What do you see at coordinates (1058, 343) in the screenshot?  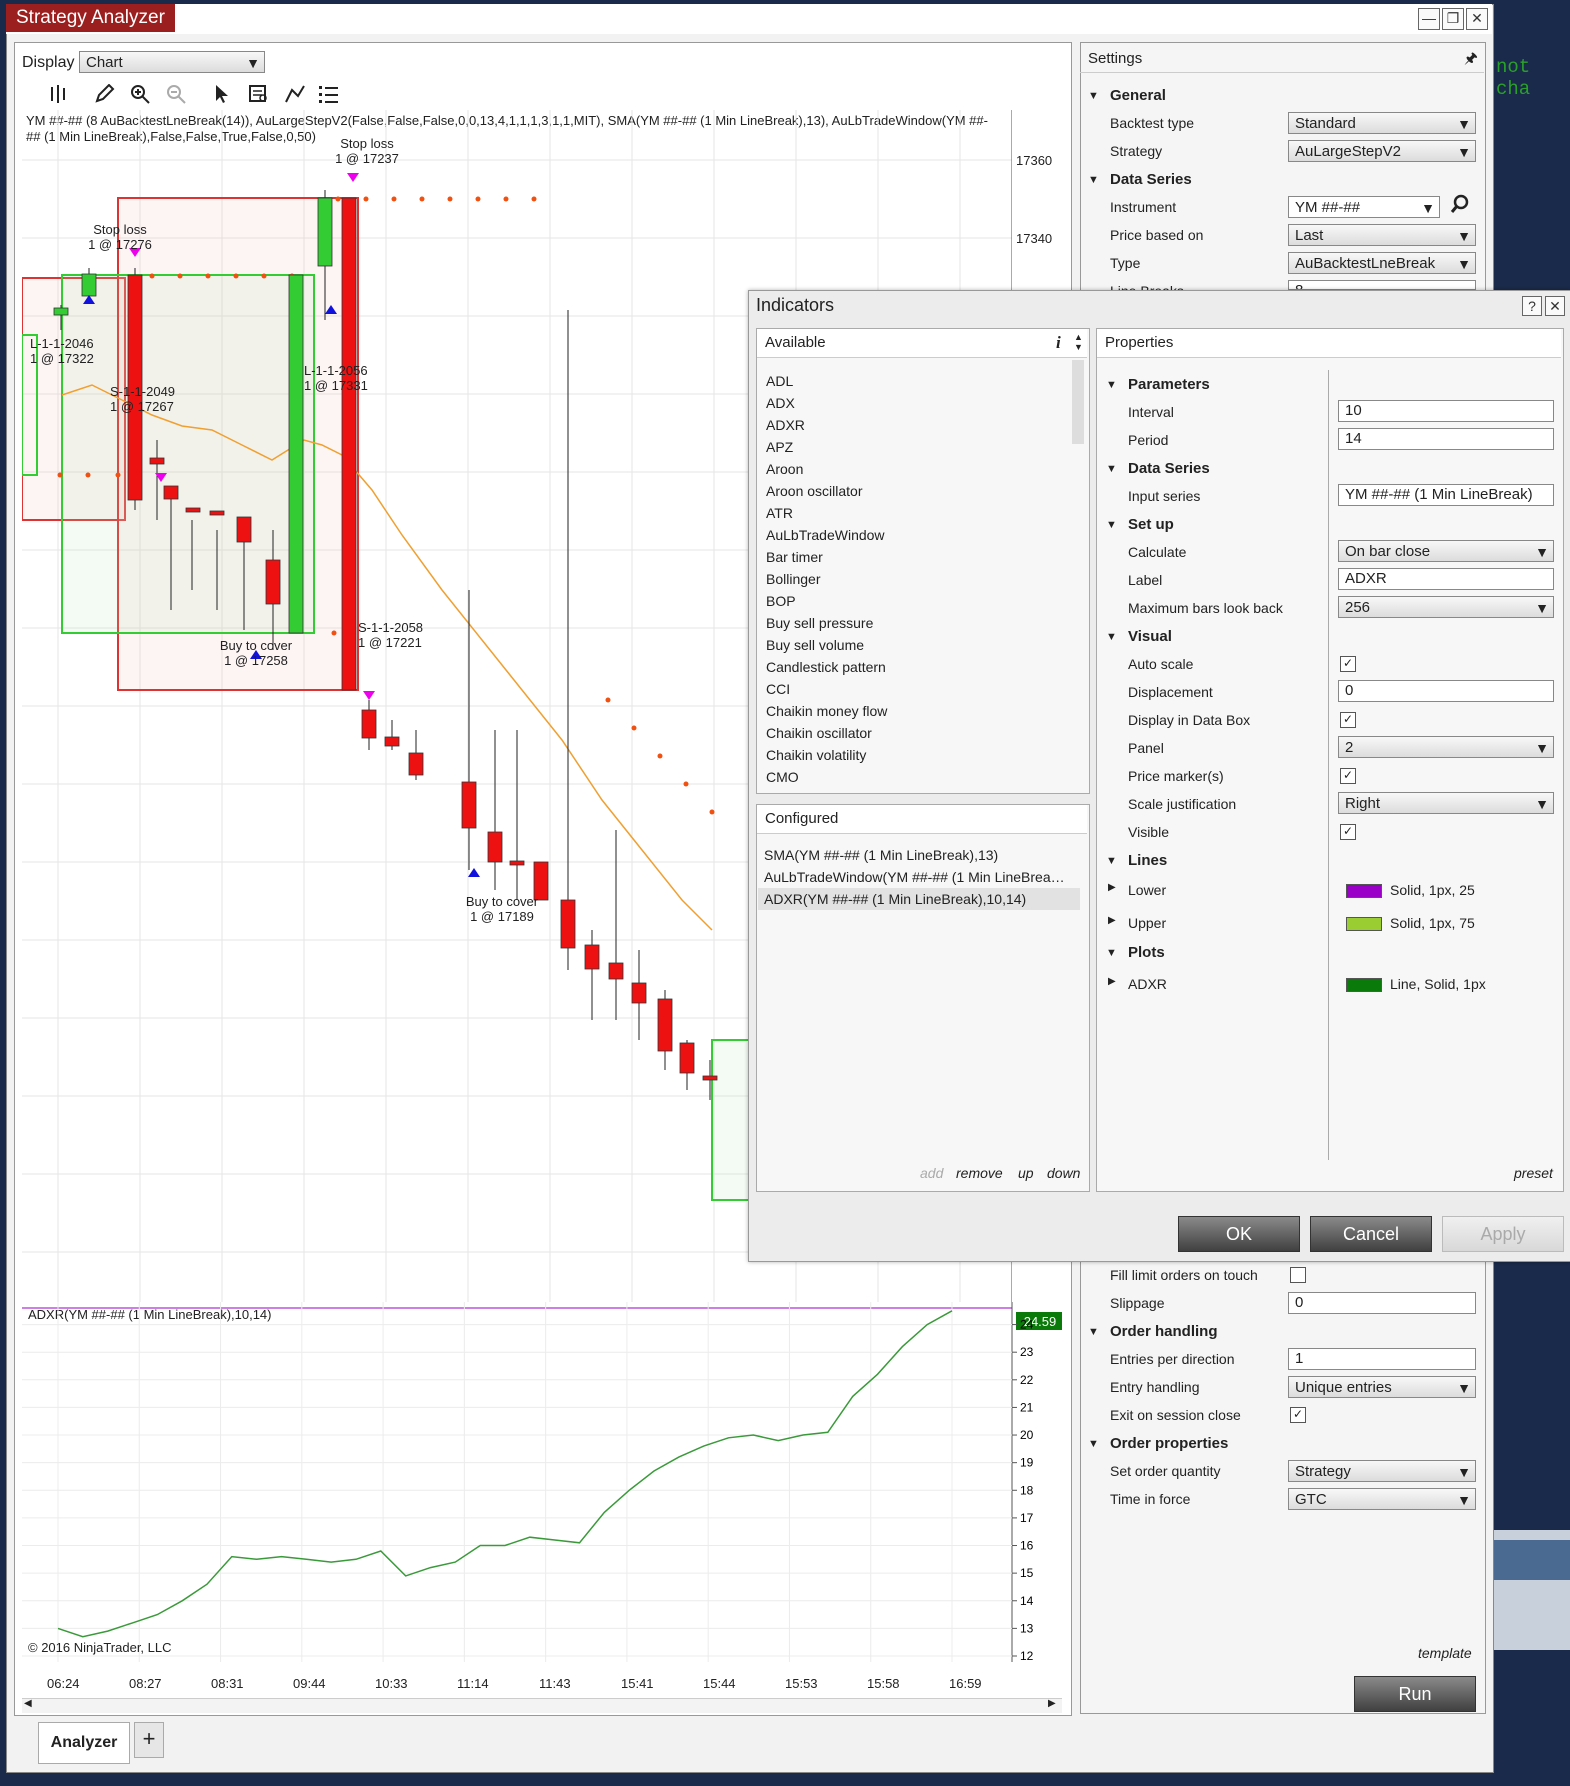 I see `info-icon: i` at bounding box center [1058, 343].